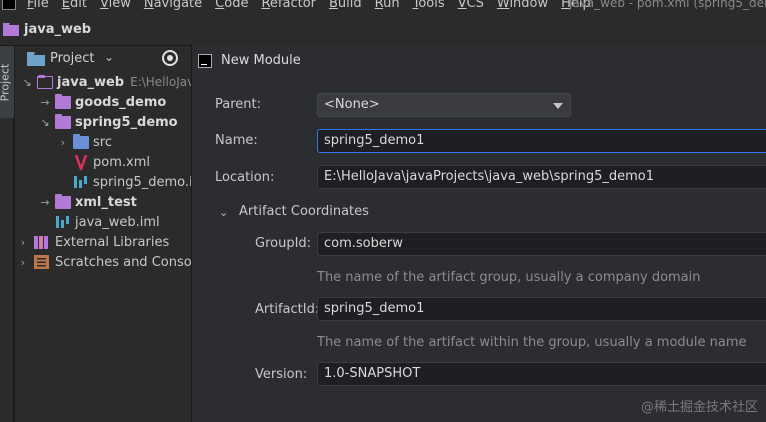 The image size is (766, 422). I want to click on project-view-selector: Project, so click(72, 58).